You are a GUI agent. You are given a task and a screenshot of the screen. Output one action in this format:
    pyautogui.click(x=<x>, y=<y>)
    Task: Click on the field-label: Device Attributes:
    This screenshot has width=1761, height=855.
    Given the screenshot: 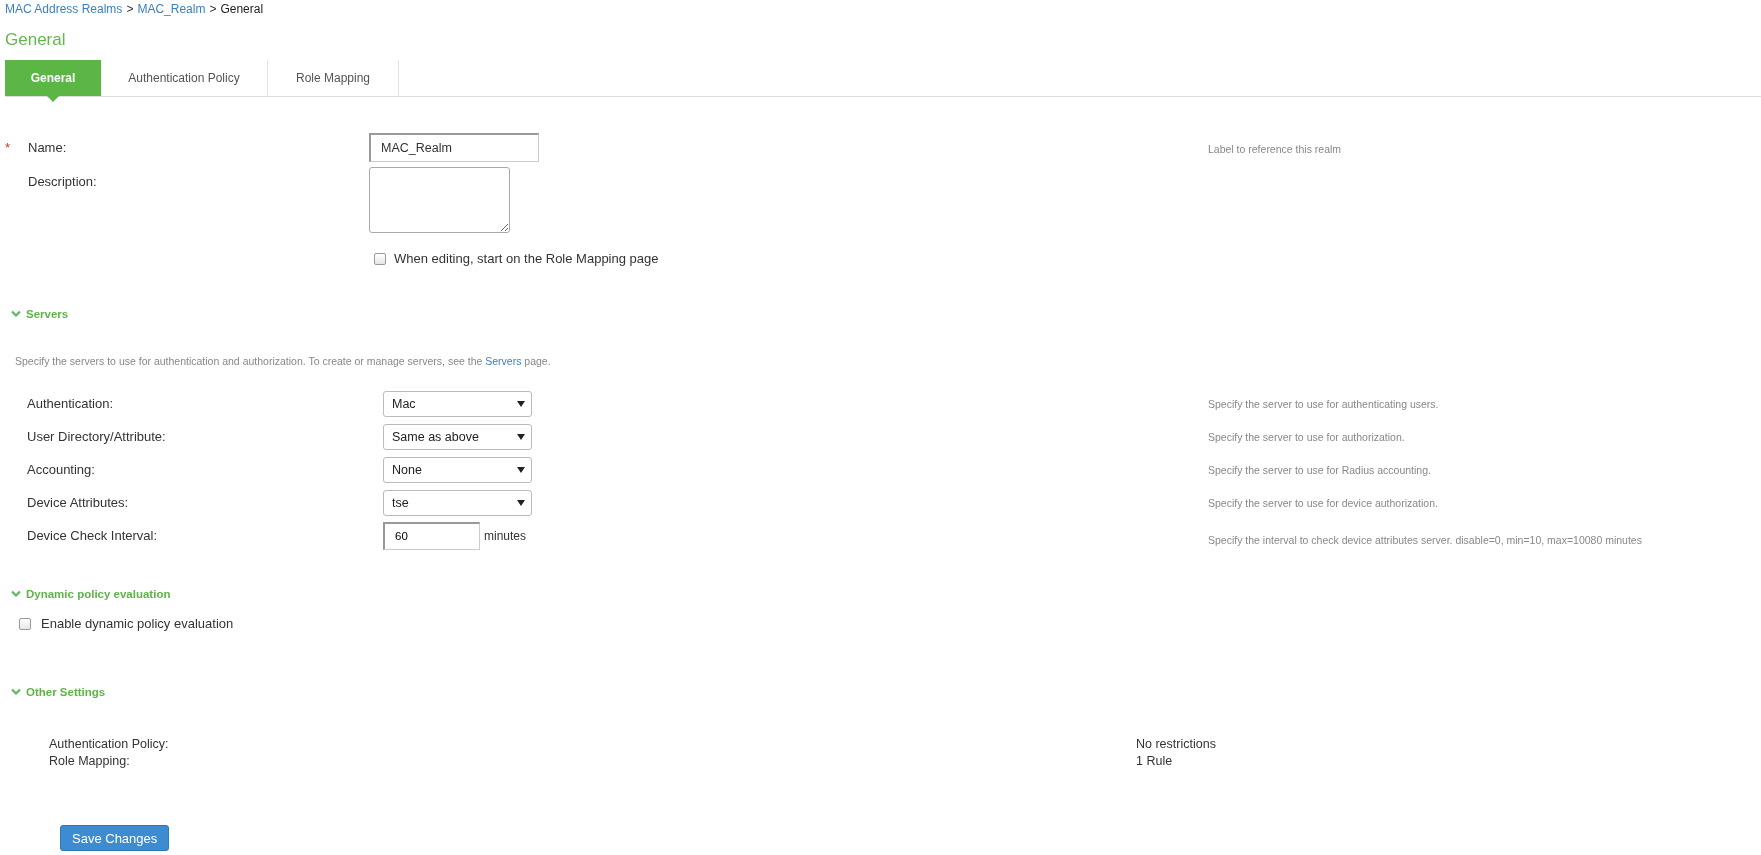 What is the action you would take?
    pyautogui.click(x=78, y=502)
    